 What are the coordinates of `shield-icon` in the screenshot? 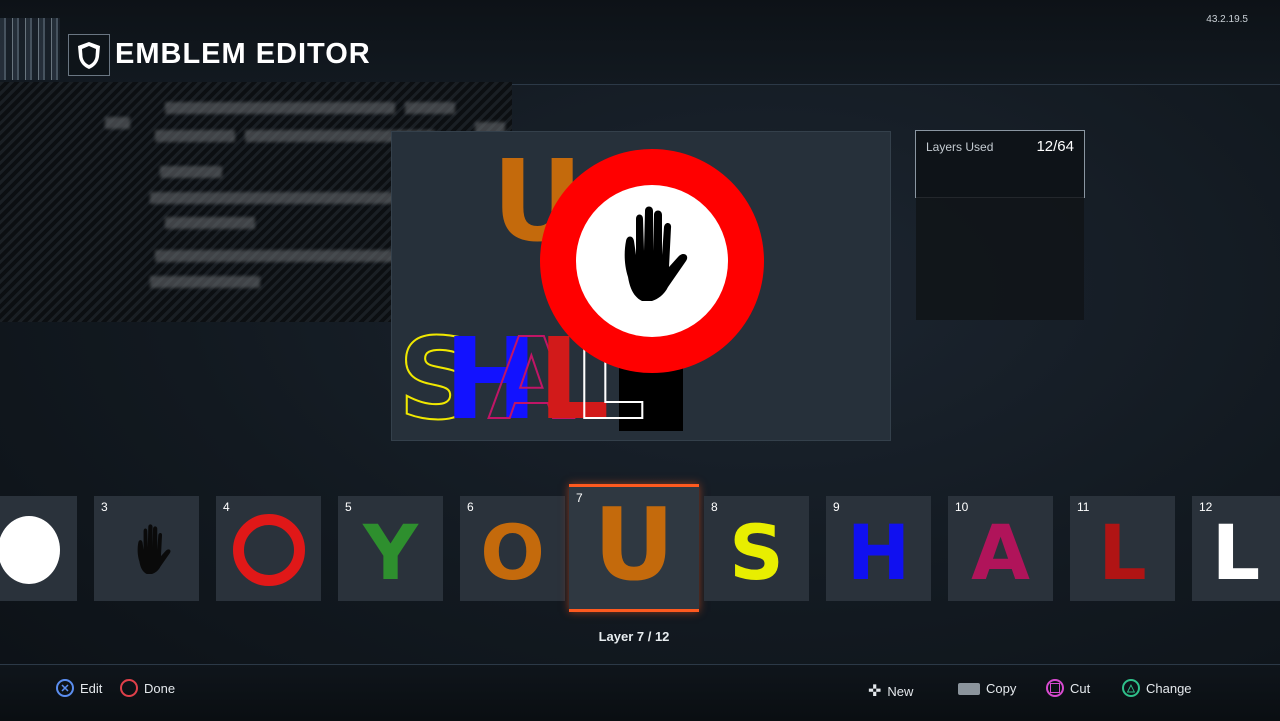 It's located at (89, 55).